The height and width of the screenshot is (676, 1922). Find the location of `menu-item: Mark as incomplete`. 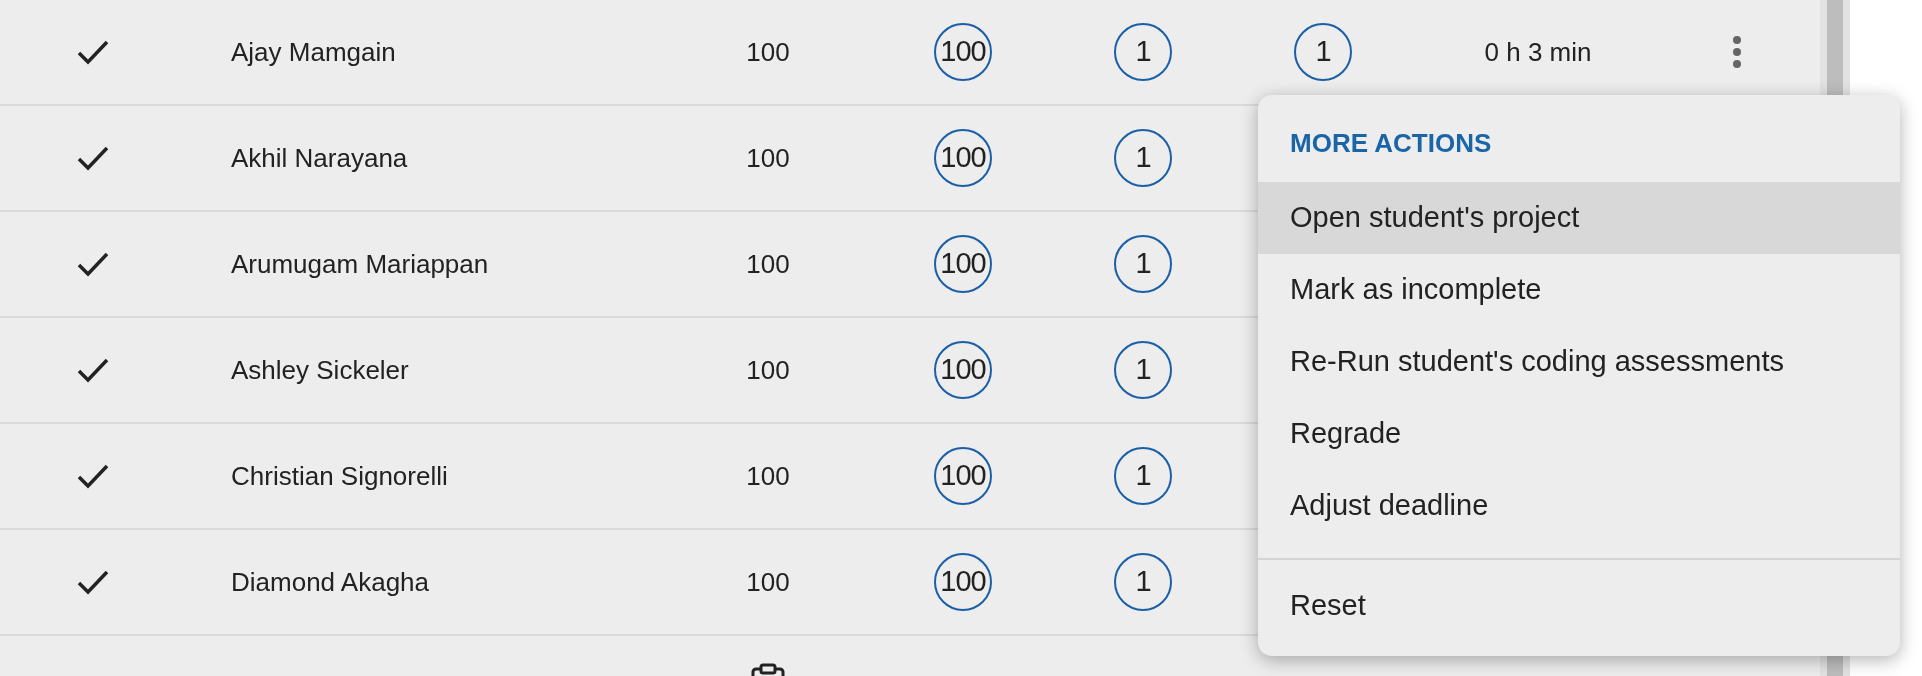

menu-item: Mark as incomplete is located at coordinates (1579, 290).